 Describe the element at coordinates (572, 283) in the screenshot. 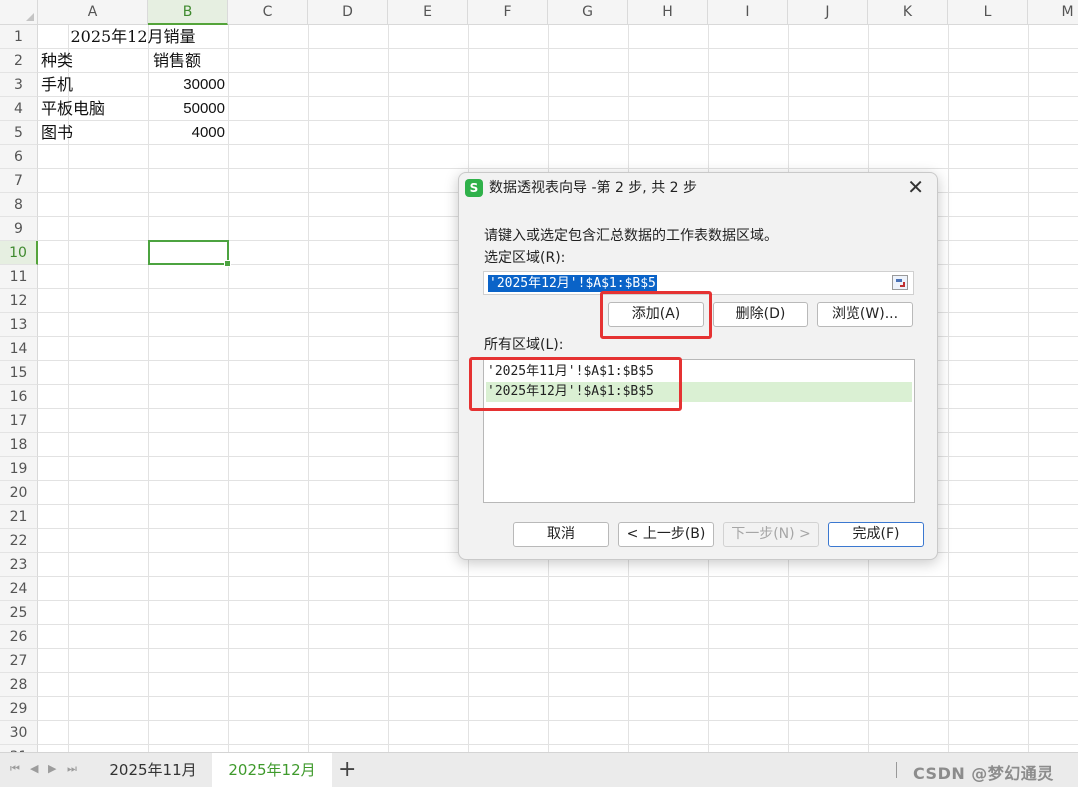

I see `selected-range-value: '2025年12月'!$A$1:$B$5` at that location.